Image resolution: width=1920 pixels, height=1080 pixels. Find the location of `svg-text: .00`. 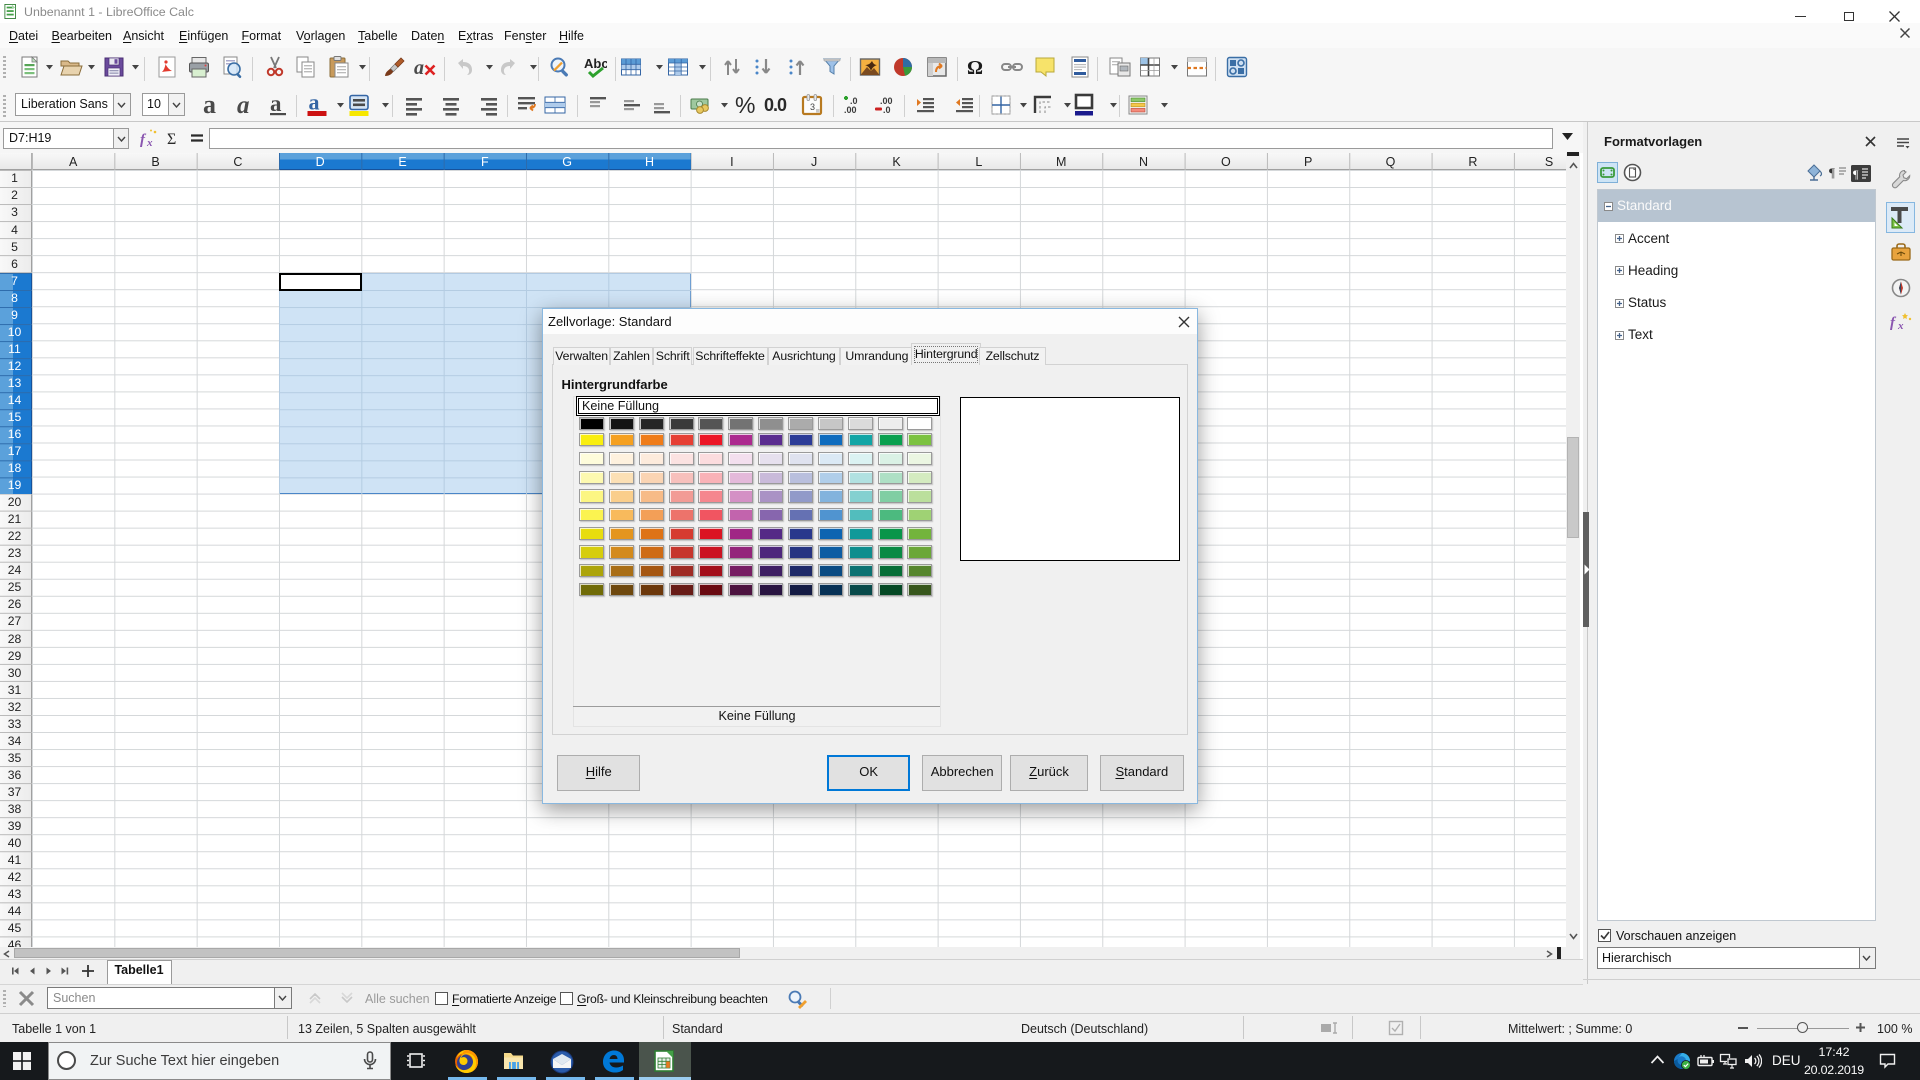

svg-text: .00 is located at coordinates (850, 110).